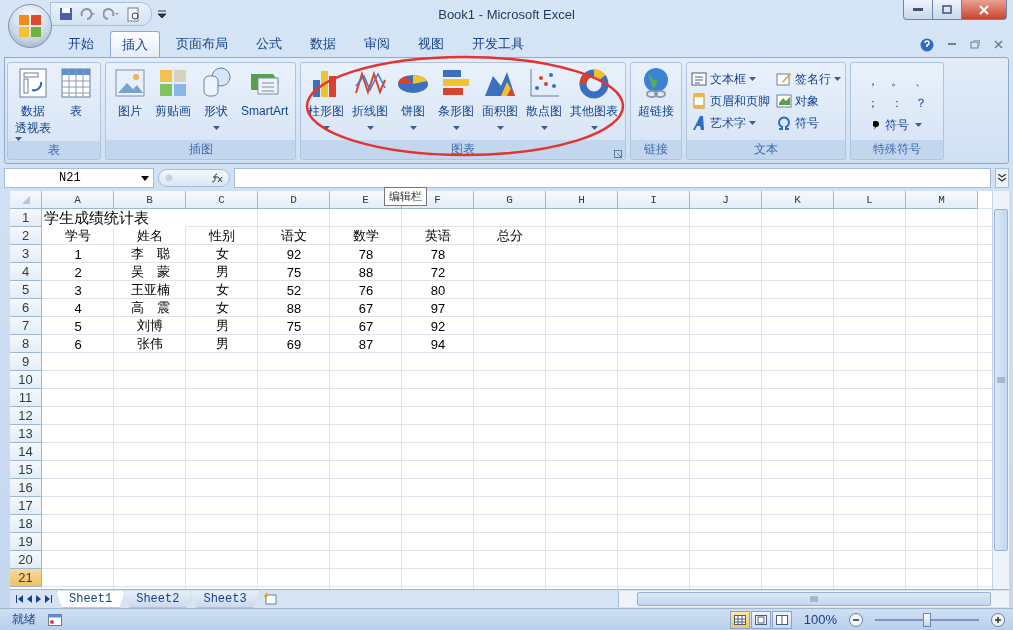  I want to click on column-header: C, so click(222, 200).